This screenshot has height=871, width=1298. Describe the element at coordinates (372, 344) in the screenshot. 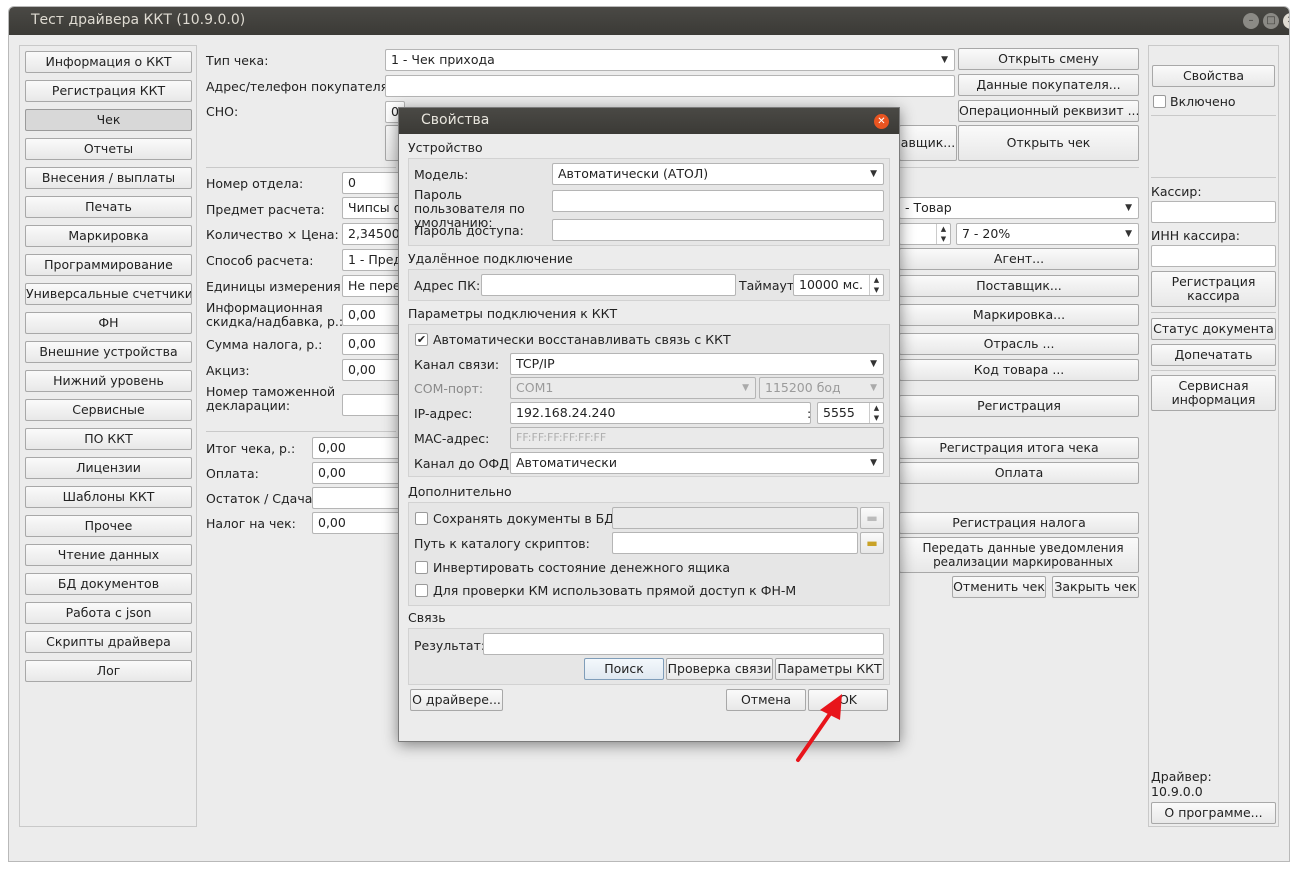

I see `tax-sum-input: 0,00` at that location.